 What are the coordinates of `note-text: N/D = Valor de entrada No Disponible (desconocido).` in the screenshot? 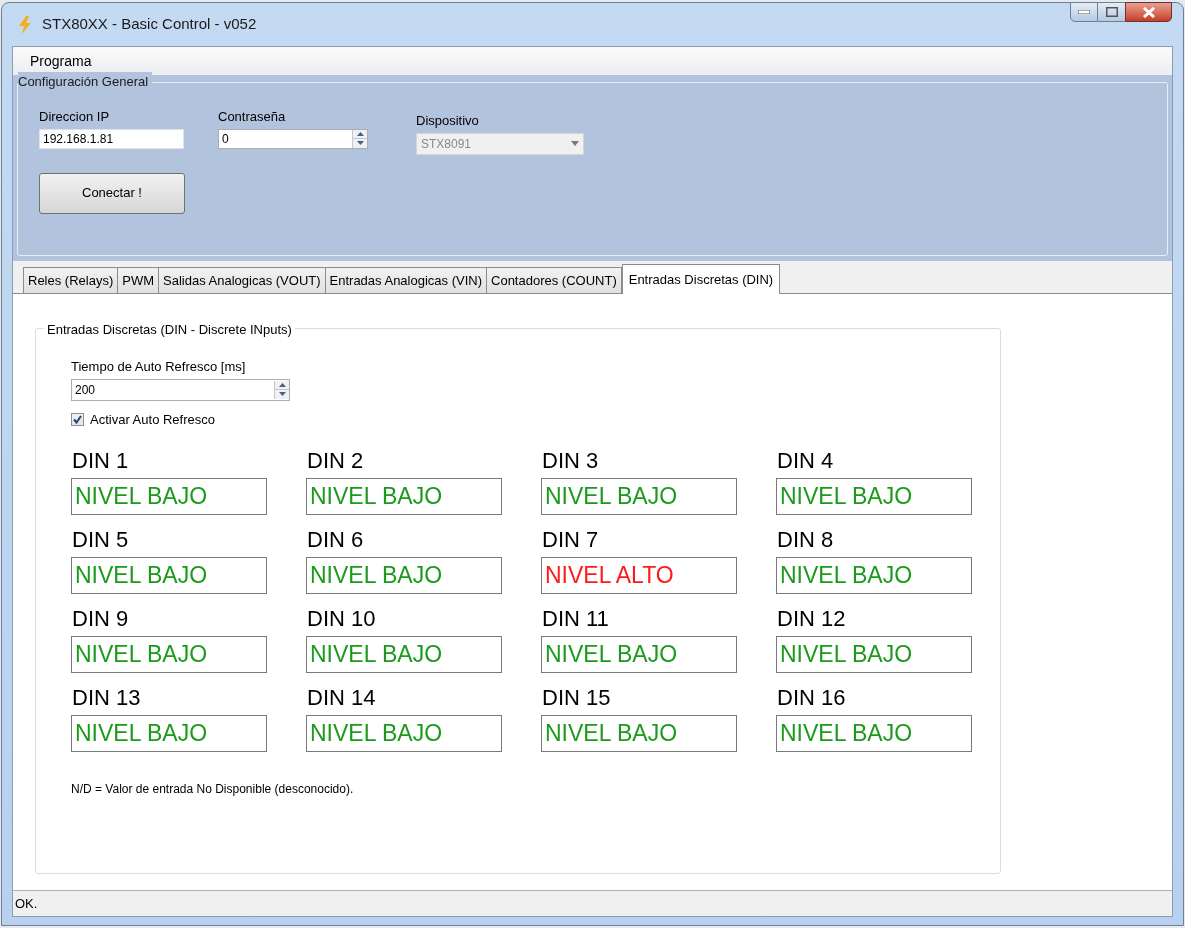 It's located at (213, 789).